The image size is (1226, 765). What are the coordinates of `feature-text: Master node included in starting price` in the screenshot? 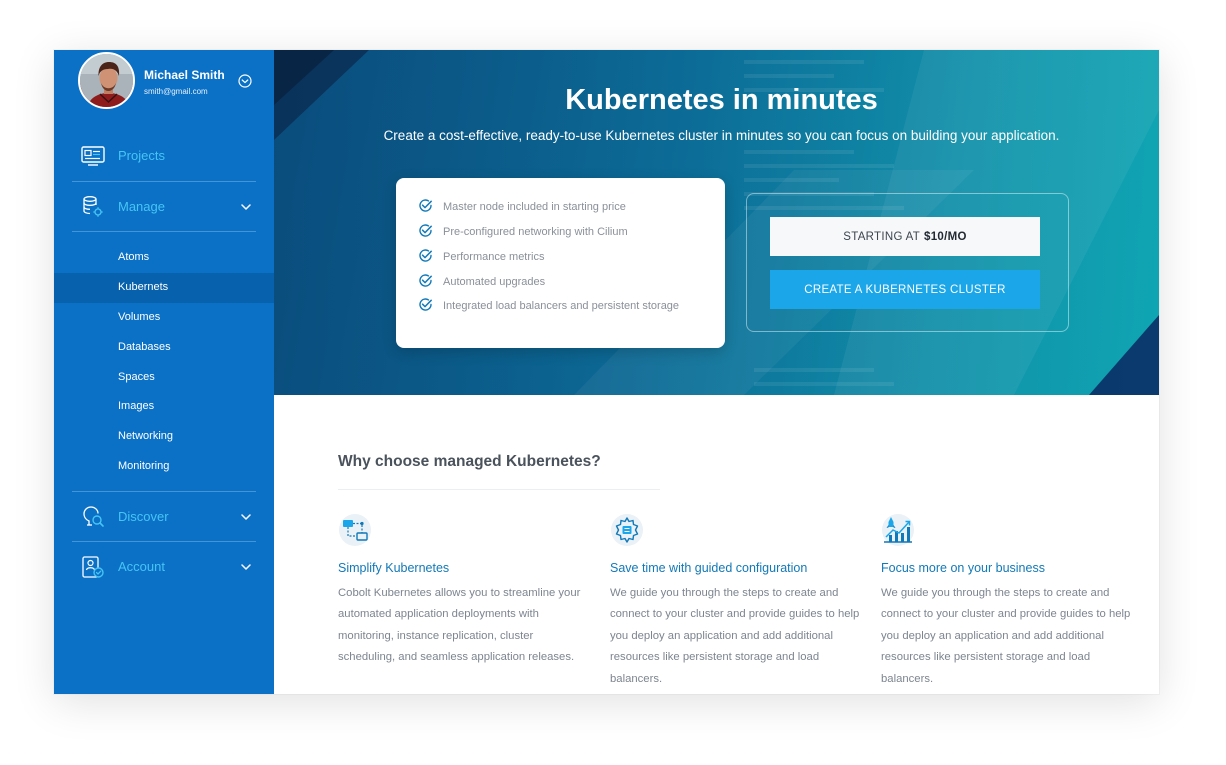 It's located at (534, 207).